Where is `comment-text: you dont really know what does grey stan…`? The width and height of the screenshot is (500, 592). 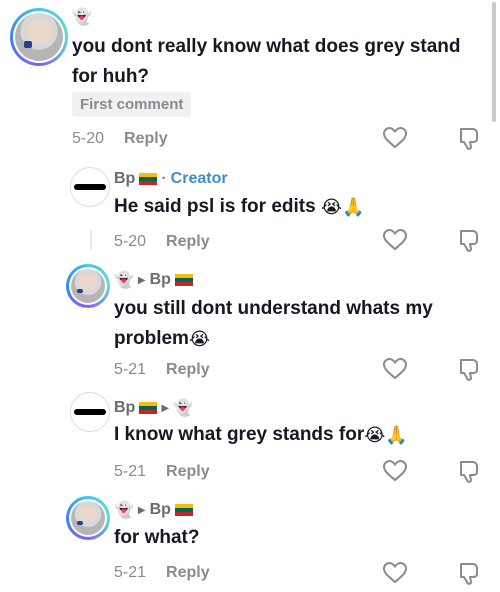
comment-text: you dont really know what does grey stan… is located at coordinates (266, 61).